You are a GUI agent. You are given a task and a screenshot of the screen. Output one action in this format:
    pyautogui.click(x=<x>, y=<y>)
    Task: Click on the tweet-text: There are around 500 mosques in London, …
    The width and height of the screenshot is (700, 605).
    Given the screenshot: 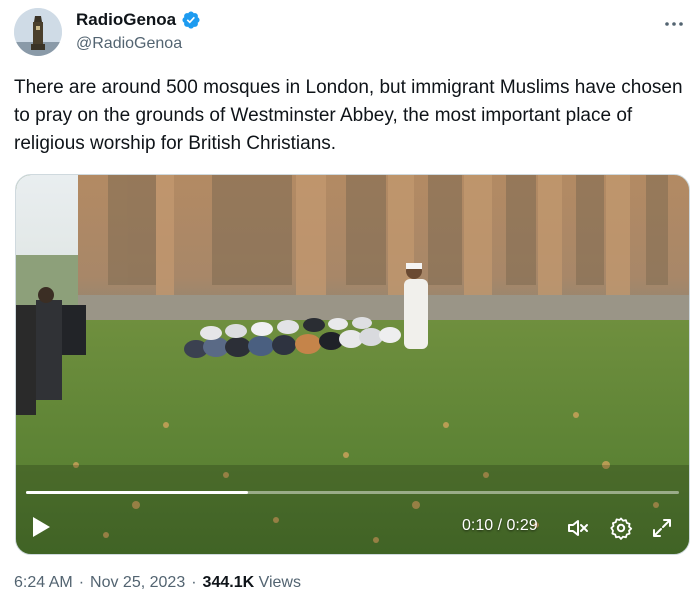 What is the action you would take?
    pyautogui.click(x=348, y=115)
    